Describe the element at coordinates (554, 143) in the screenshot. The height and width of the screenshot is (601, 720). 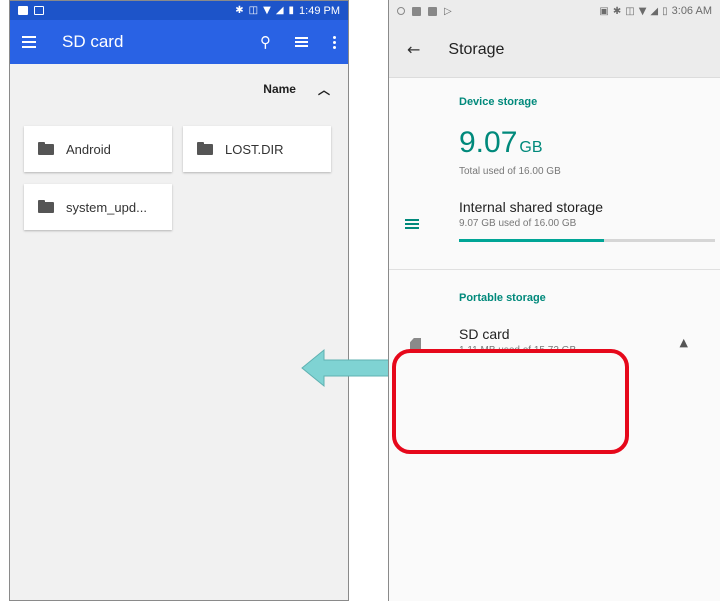
I see `used-storage-value: 9.07 GB` at that location.